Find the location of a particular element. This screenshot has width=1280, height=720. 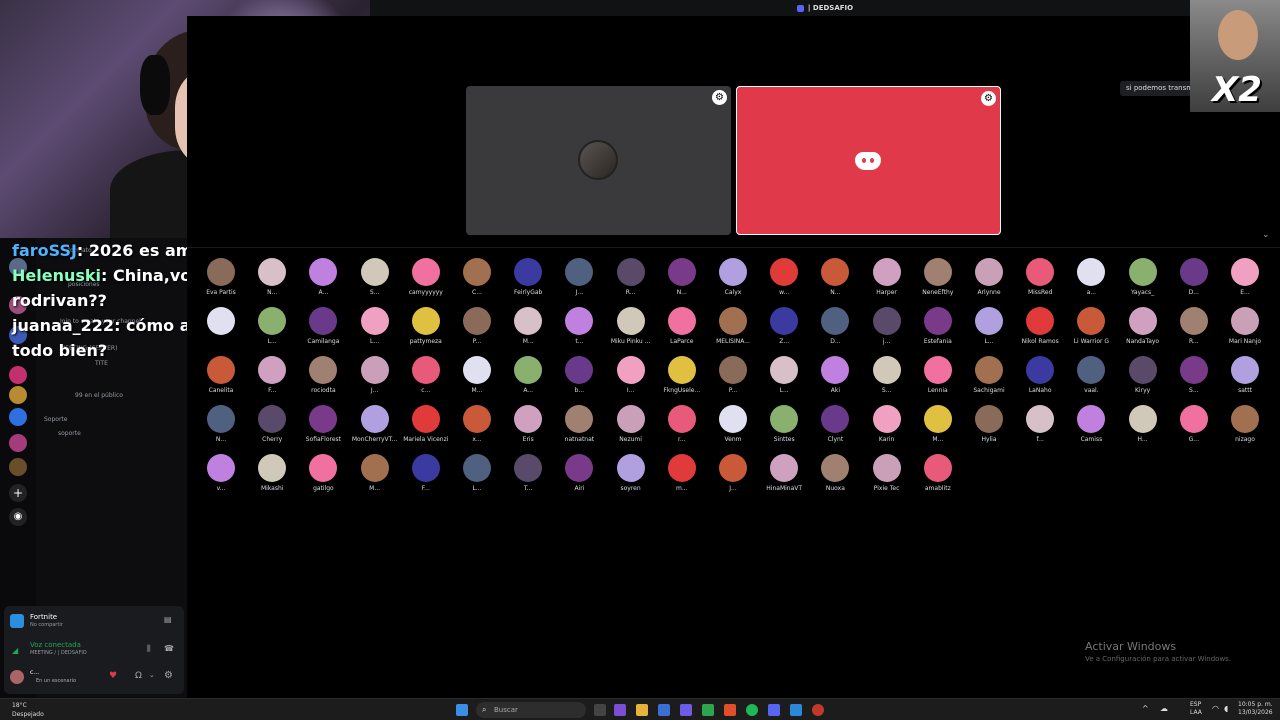

audience-member: Hylia is located at coordinates (989, 424).